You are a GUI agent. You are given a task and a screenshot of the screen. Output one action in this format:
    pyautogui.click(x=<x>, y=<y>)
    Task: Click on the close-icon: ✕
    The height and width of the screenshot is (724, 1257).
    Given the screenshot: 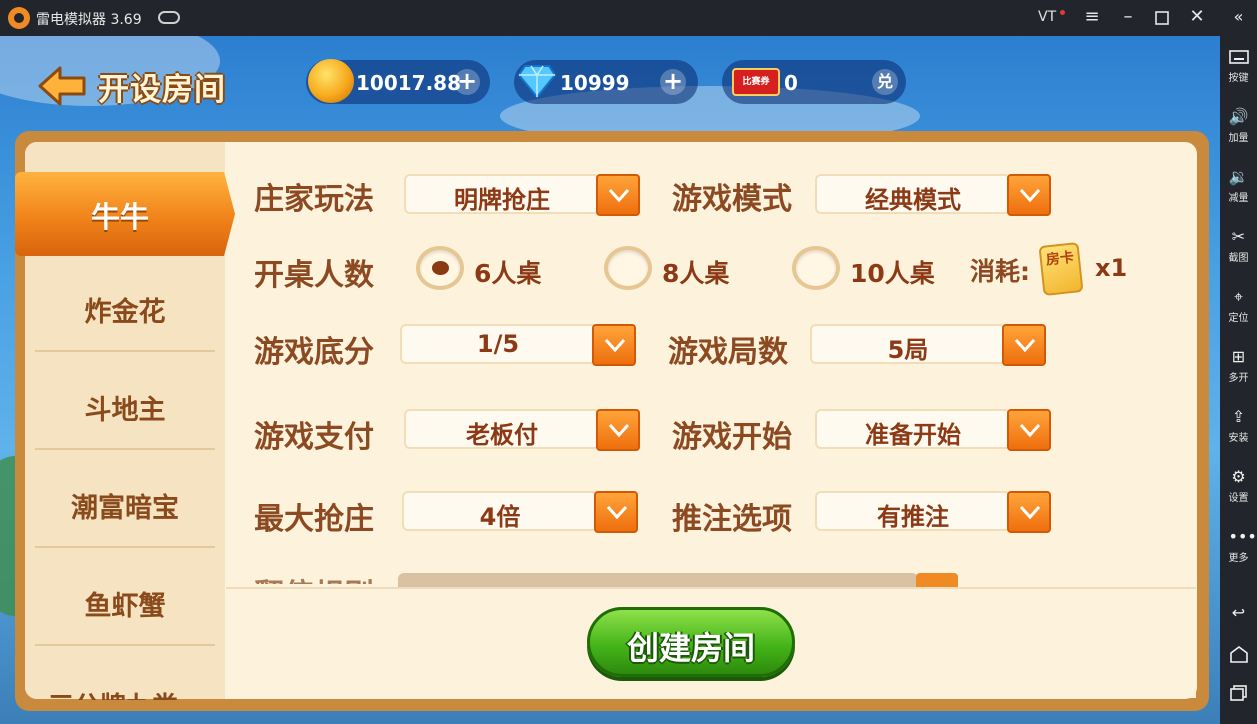 What is the action you would take?
    pyautogui.click(x=1197, y=18)
    